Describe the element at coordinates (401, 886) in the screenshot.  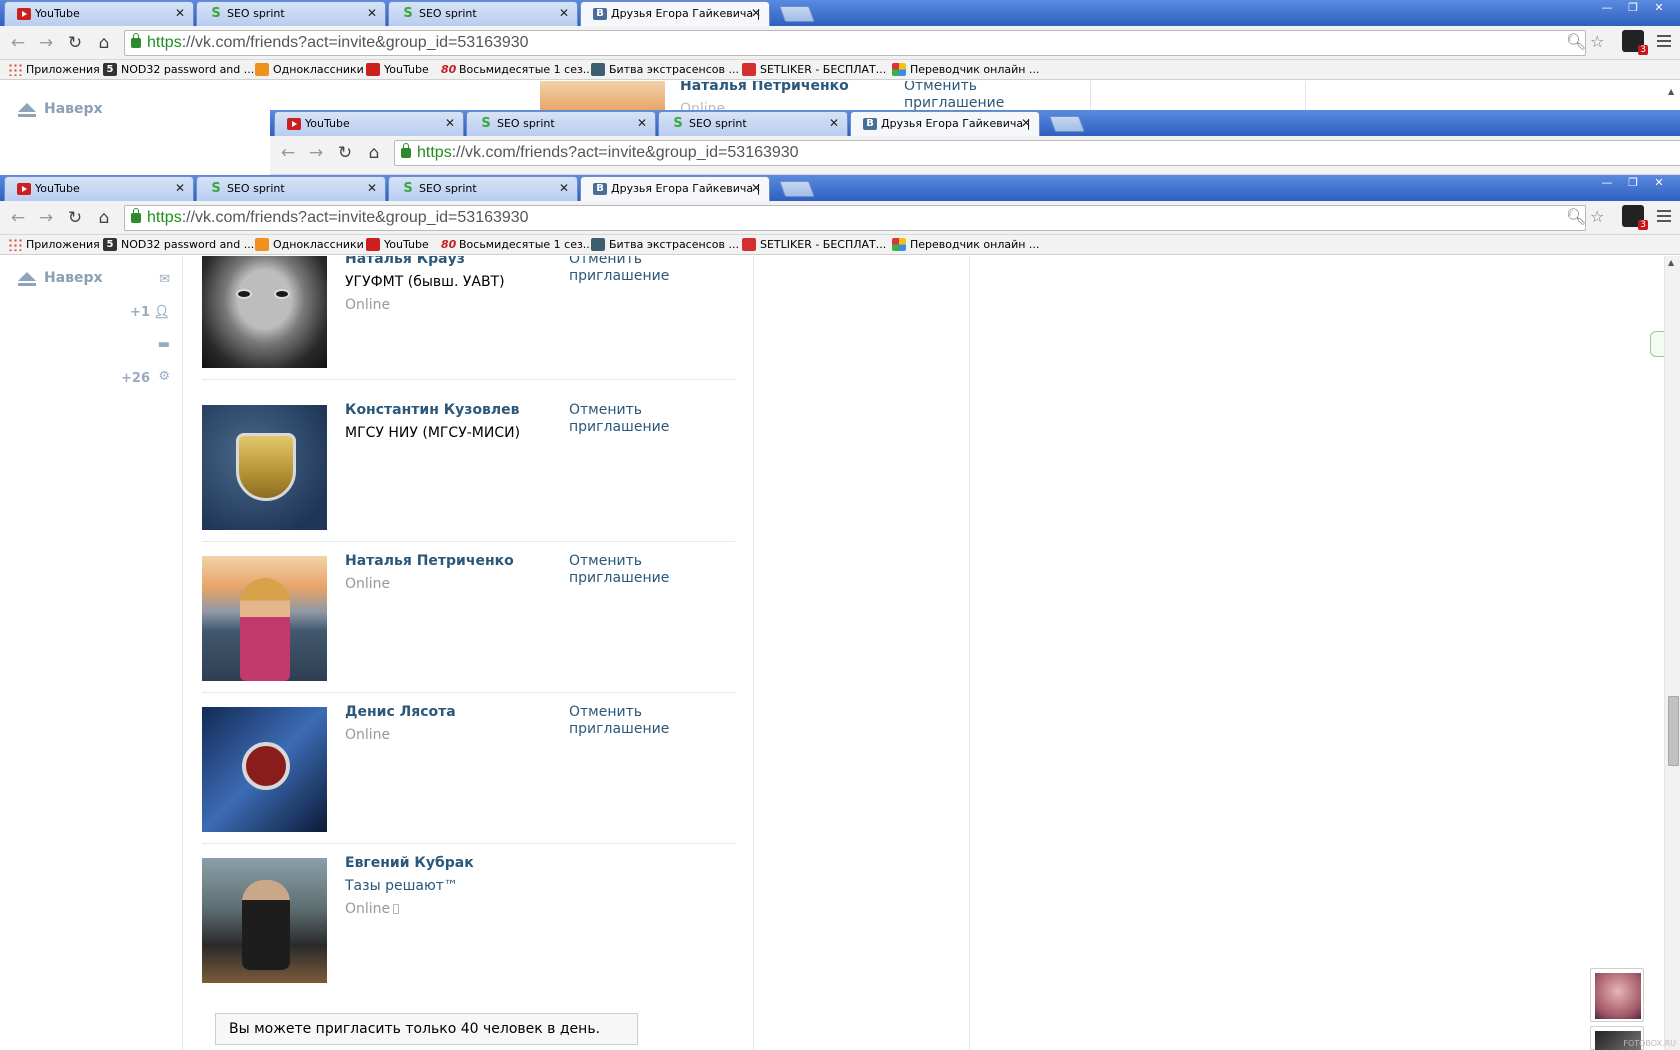
I see `friend-status-text: Тазы решают™` at that location.